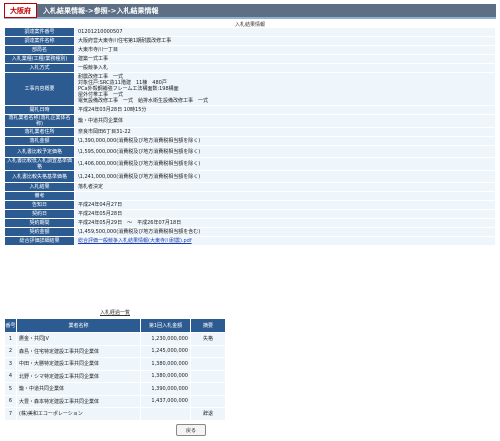 Image resolution: width=500 pixels, height=441 pixels. What do you see at coordinates (208, 414) in the screenshot?
I see `bid-status: 辞退` at bounding box center [208, 414].